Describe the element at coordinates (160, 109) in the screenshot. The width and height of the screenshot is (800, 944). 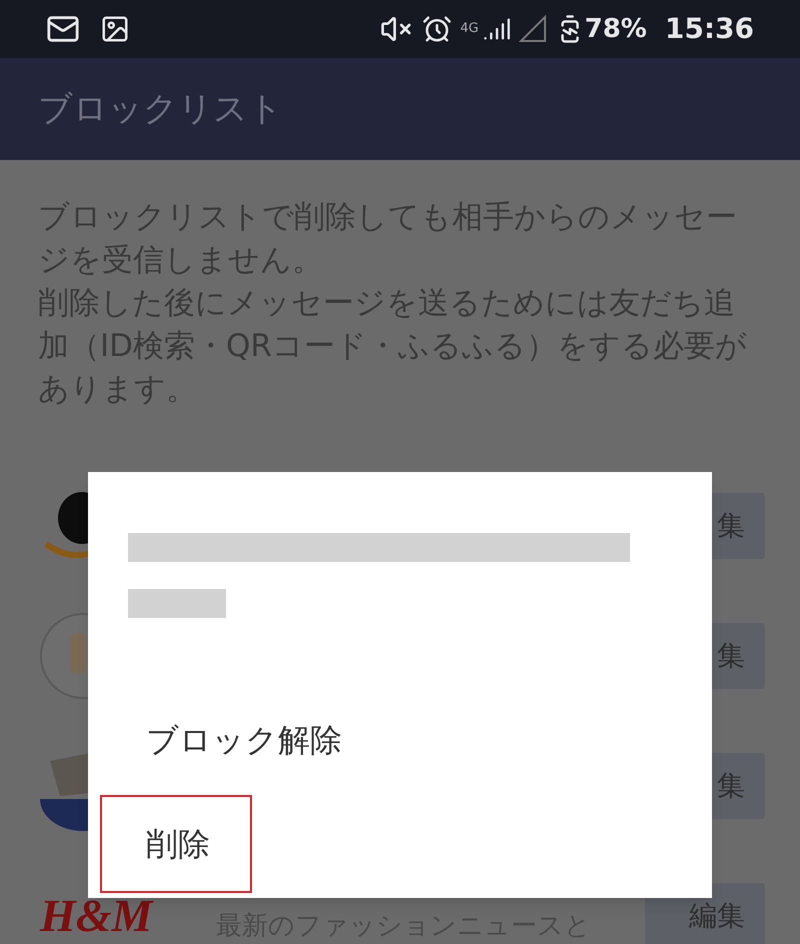
I see `header-title: ブロックリスト` at that location.